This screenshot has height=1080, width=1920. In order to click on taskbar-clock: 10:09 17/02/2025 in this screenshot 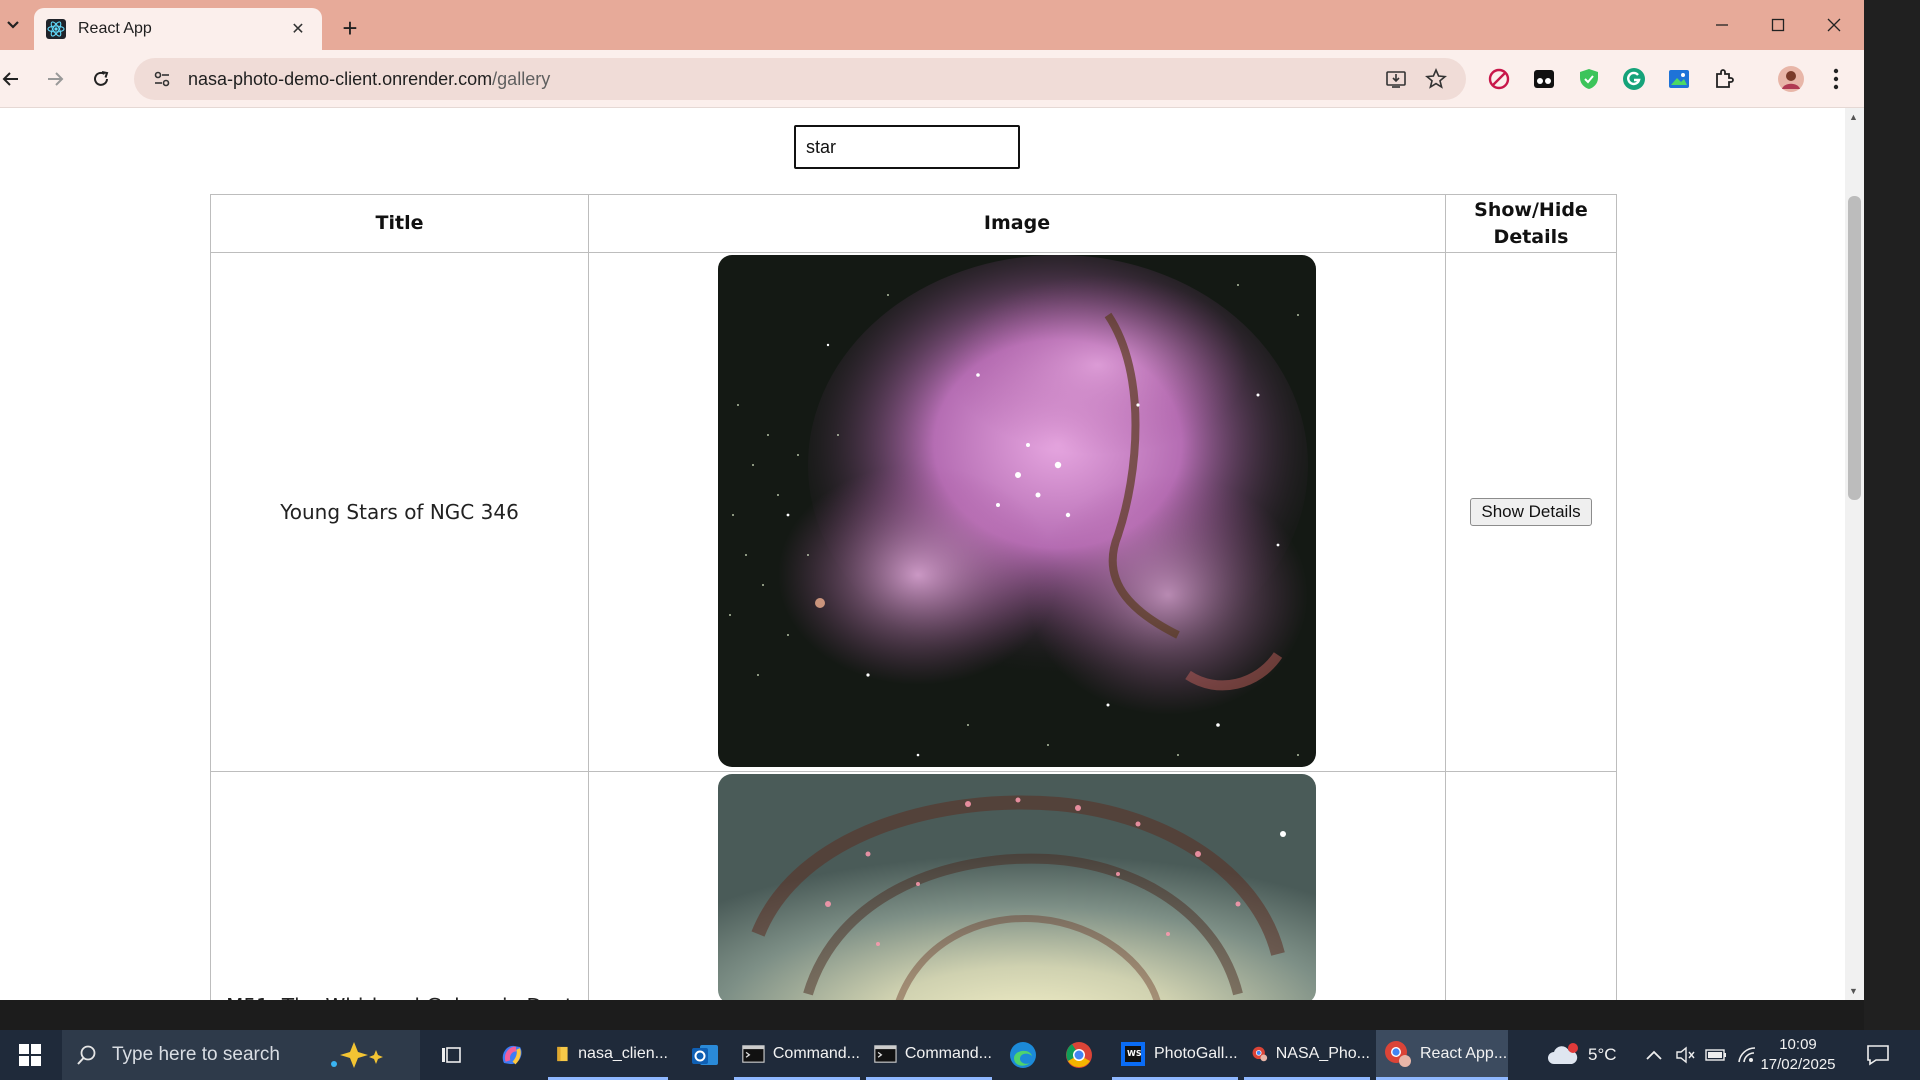, I will do `click(1798, 1055)`.